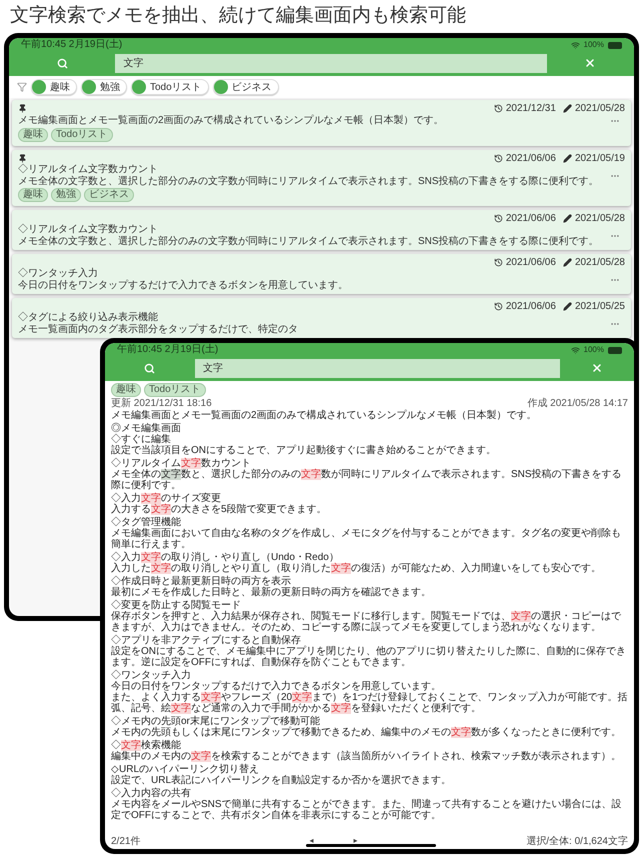 The height and width of the screenshot is (858, 643). Describe the element at coordinates (219, 509) in the screenshot. I see `memo-text: 入力する文字の大きさを5段階で変更できます。` at that location.